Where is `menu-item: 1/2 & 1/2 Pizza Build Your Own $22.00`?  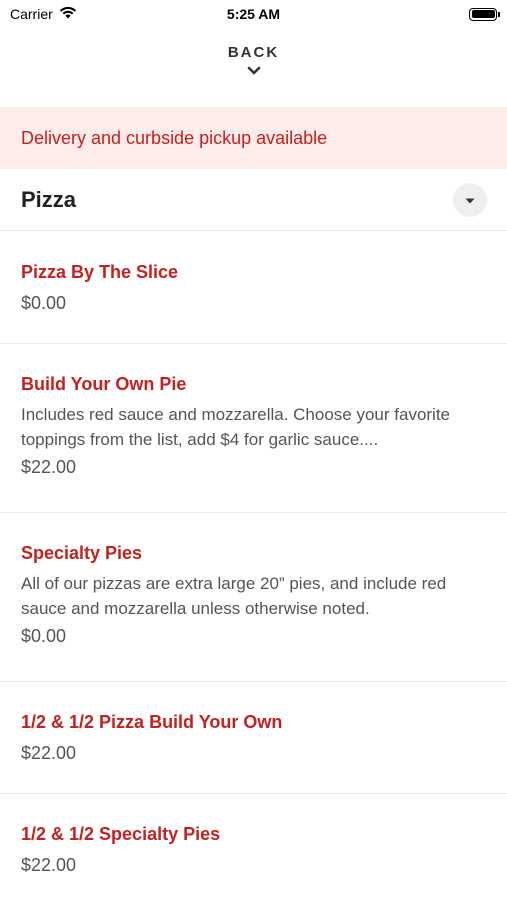 menu-item: 1/2 & 1/2 Pizza Build Your Own $22.00 is located at coordinates (253, 738).